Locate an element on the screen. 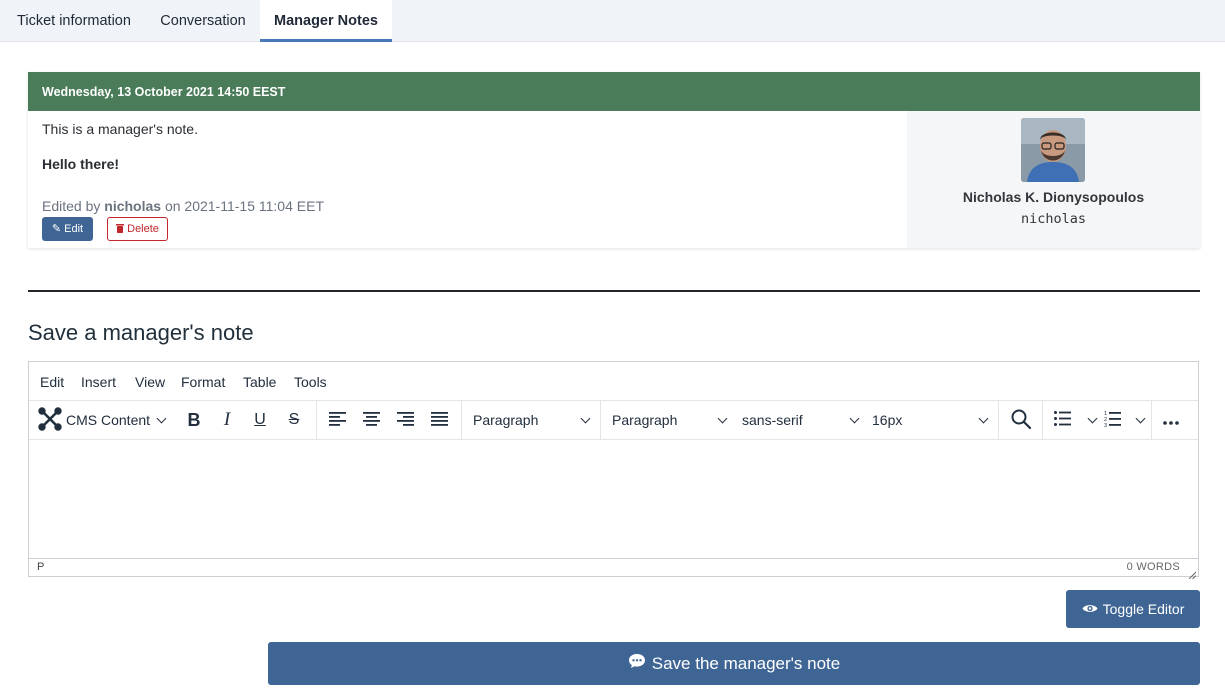 The height and width of the screenshot is (697, 1225). strikethrough-button: S is located at coordinates (294, 420).